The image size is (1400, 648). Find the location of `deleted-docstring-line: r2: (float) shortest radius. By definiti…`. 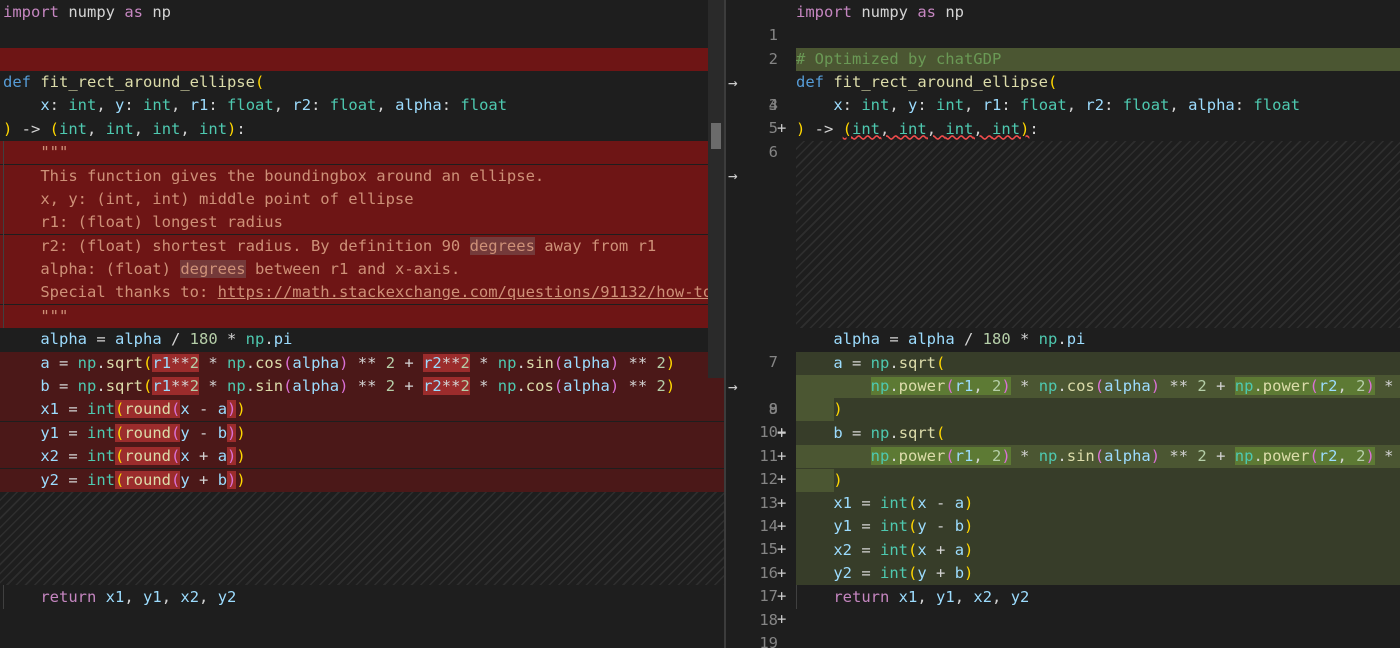

deleted-docstring-line: r2: (float) shortest radius. By definiti… is located at coordinates (362, 246).